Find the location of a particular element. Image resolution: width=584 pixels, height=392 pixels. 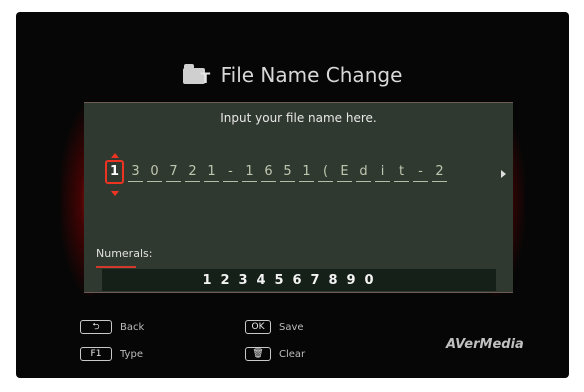

folder-rename-icon: T is located at coordinates (197, 75).